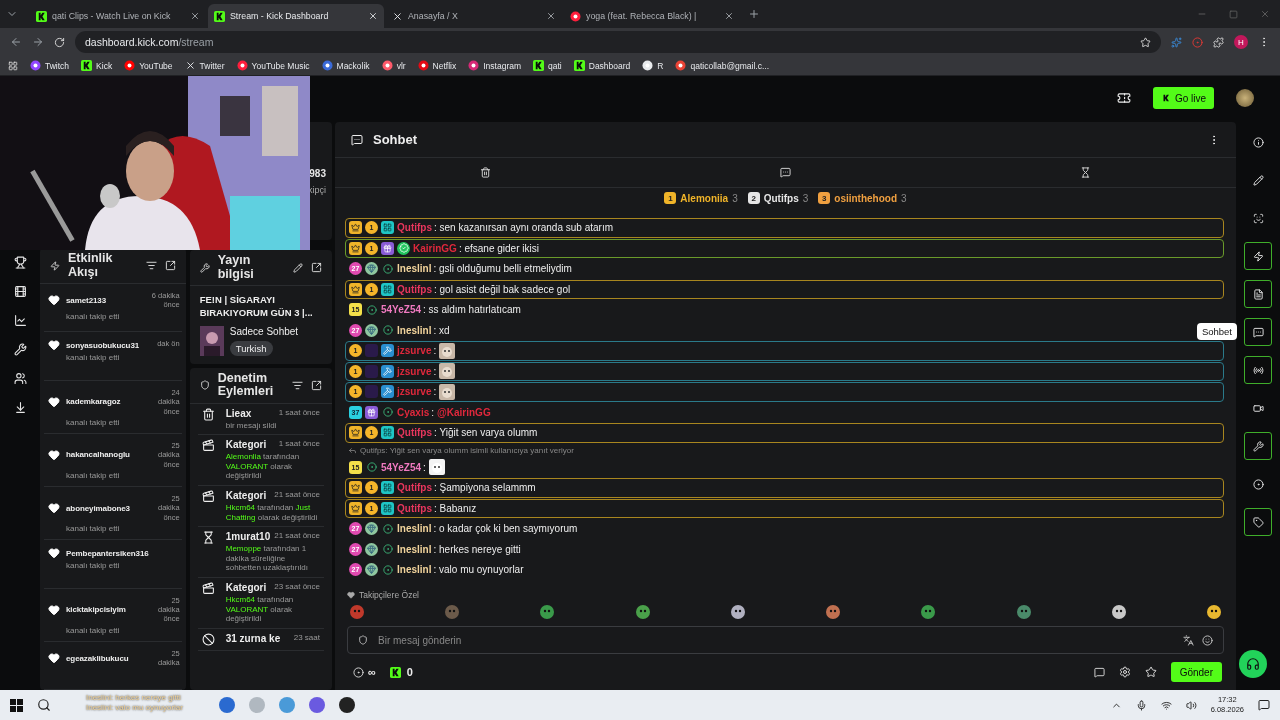 The width and height of the screenshot is (1280, 720). Describe the element at coordinates (1245, 98) in the screenshot. I see `user-avatar` at that location.